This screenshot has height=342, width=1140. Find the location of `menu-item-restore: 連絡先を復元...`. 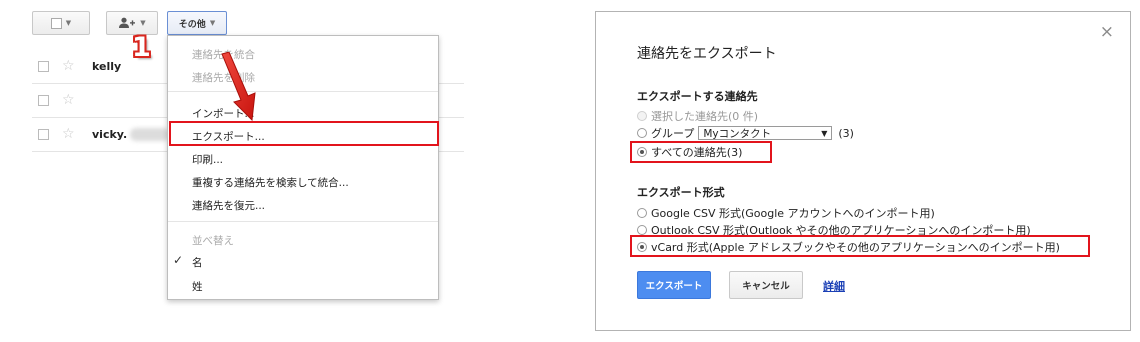

menu-item-restore: 連絡先を復元... is located at coordinates (228, 205).